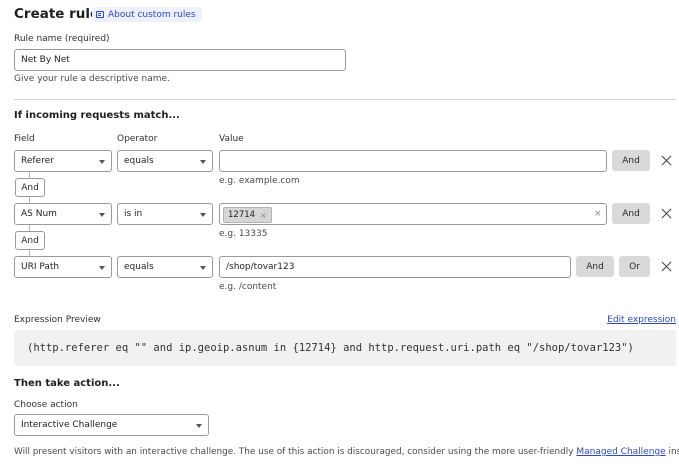 This screenshot has width=679, height=468. I want to click on and-connector-2: And, so click(30, 240).